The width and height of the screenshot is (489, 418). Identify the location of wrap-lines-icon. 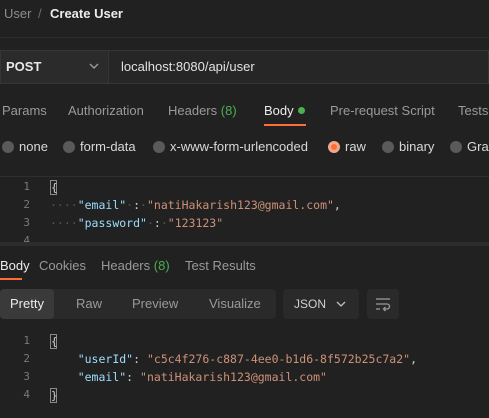
(383, 305).